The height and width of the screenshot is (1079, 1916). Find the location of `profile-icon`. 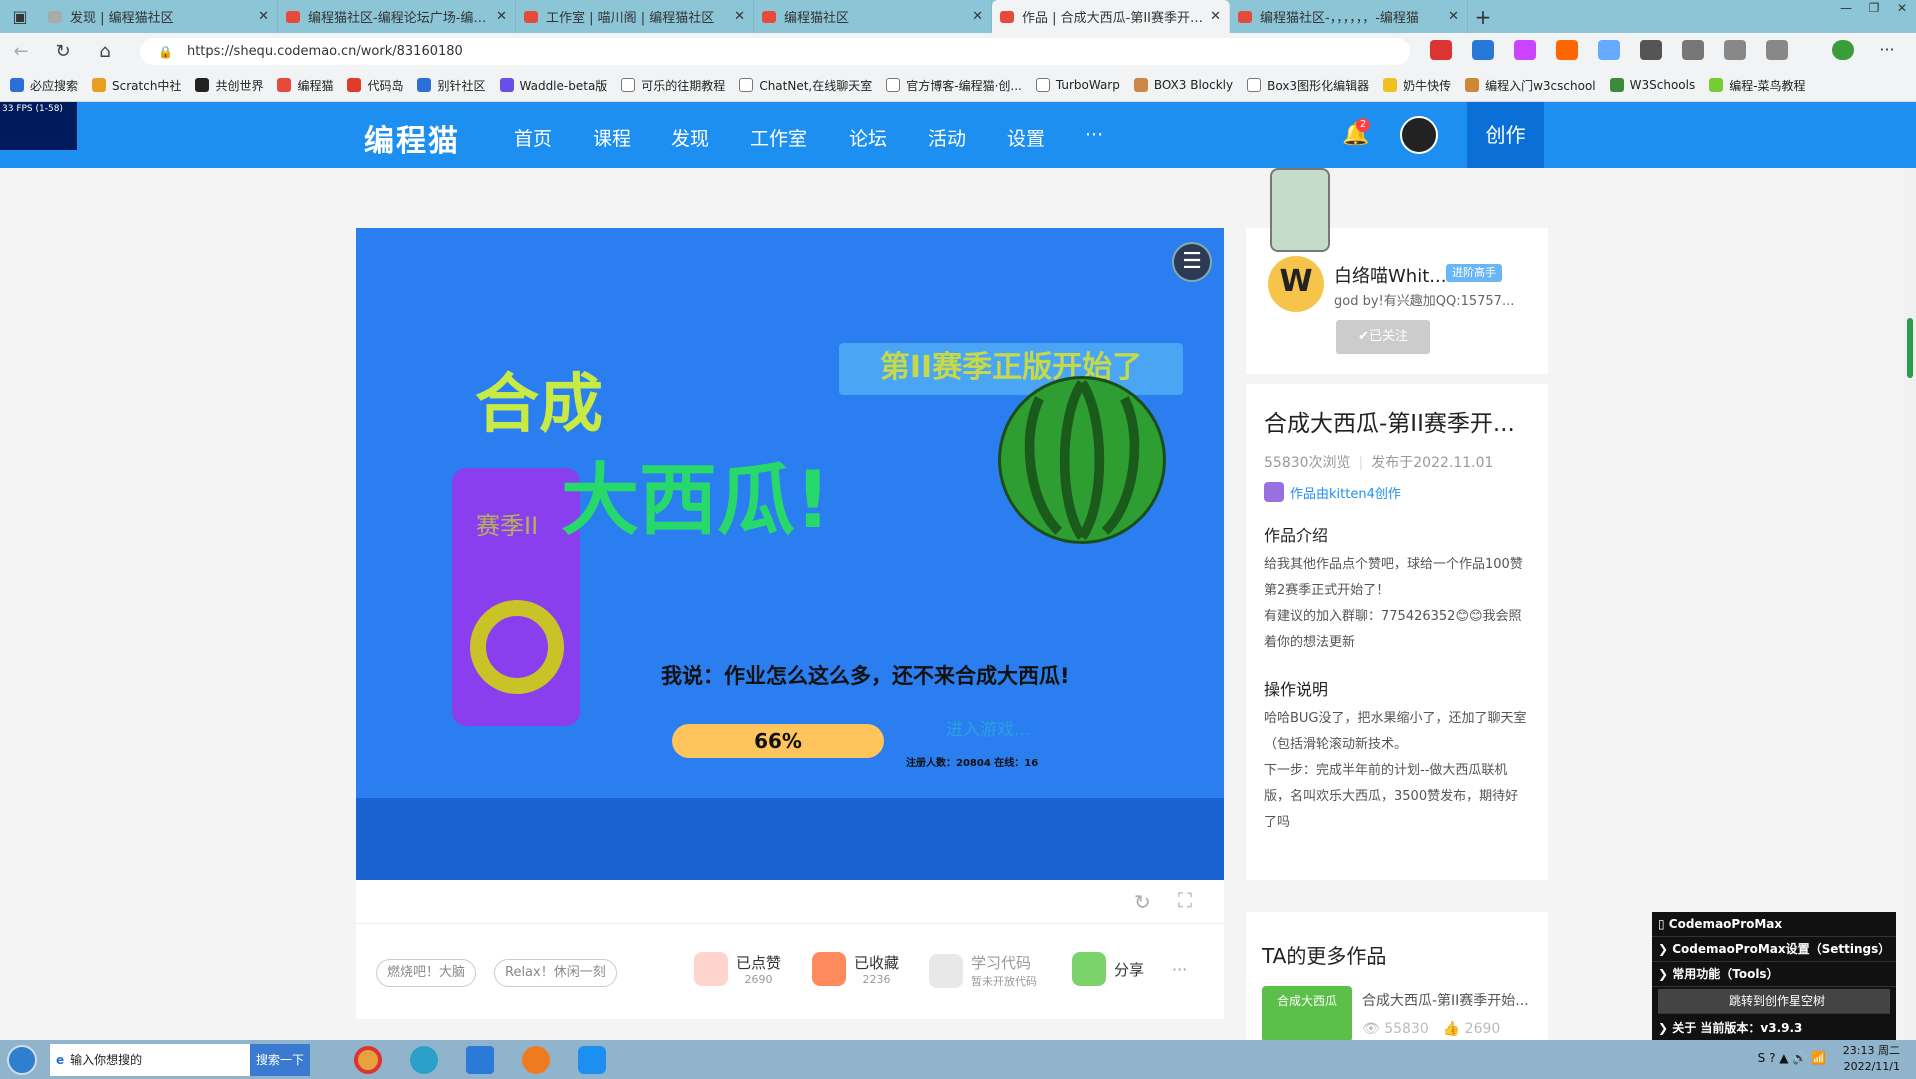

profile-icon is located at coordinates (1843, 50).